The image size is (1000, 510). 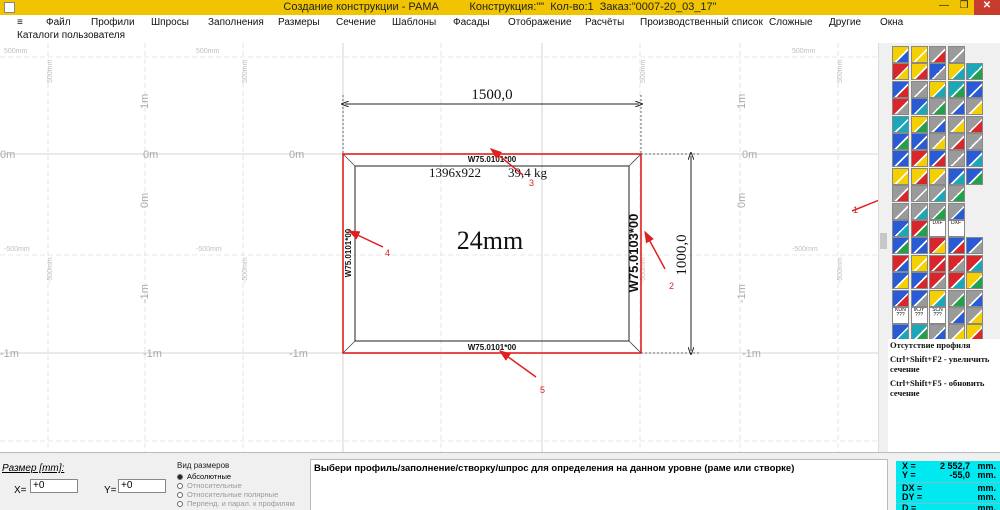 What do you see at coordinates (791, 22) in the screenshot?
I see `menu-complex: Сложные` at bounding box center [791, 22].